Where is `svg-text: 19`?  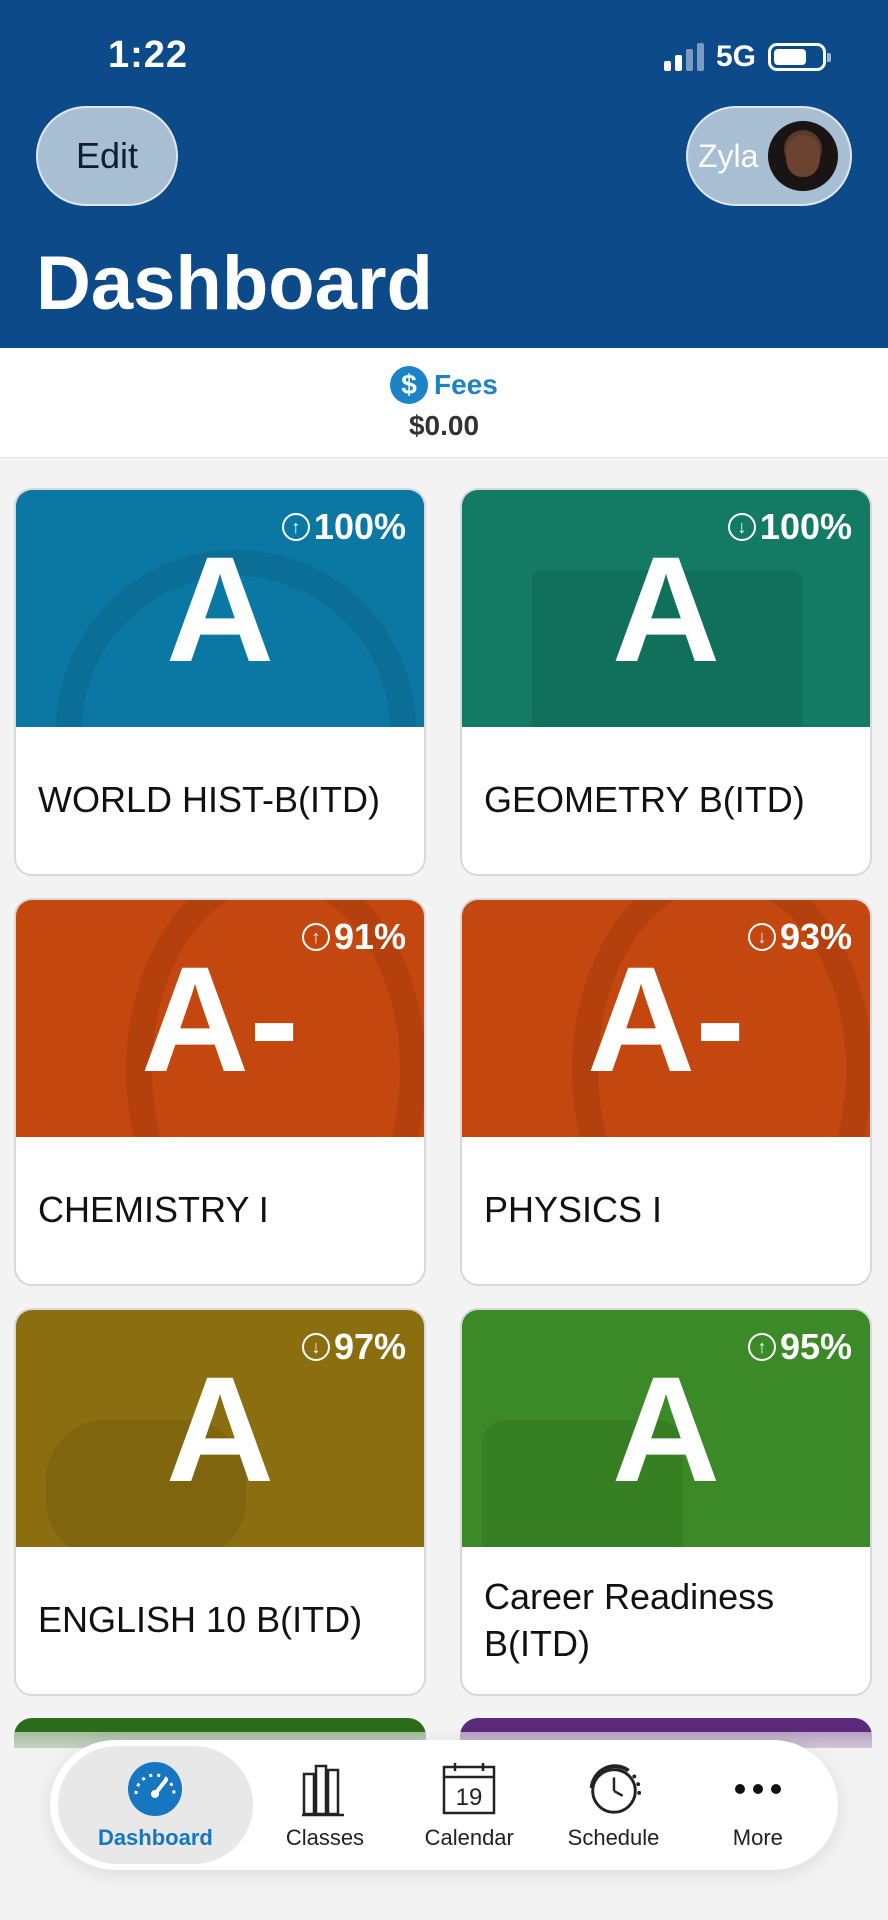 svg-text: 19 is located at coordinates (469, 1797).